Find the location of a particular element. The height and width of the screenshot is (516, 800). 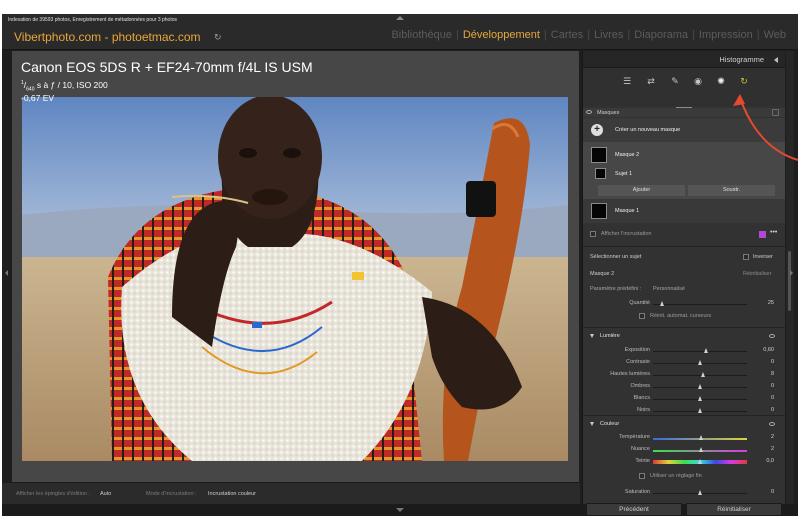

auto-reset-label: Réinit. automat. curseurs is located at coordinates (681, 316).